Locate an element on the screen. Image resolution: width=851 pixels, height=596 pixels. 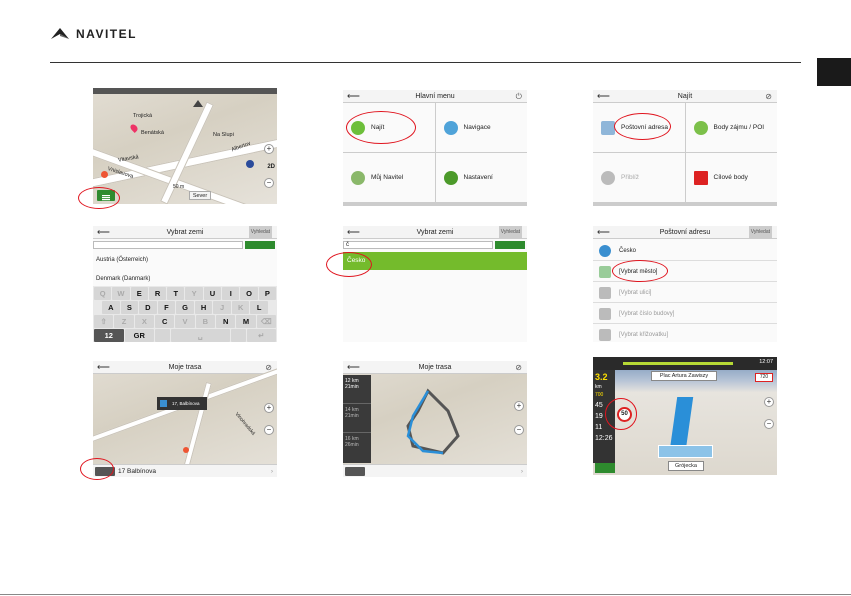
key: M is located at coordinates (246, 321).